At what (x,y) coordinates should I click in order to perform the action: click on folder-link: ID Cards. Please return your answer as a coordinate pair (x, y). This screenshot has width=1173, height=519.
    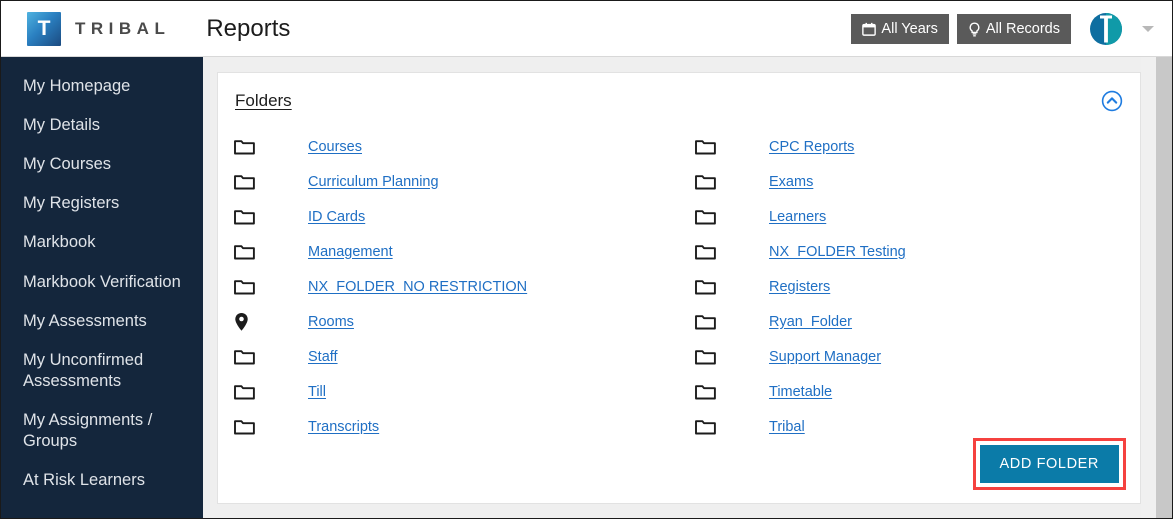
    Looking at the image, I should click on (336, 217).